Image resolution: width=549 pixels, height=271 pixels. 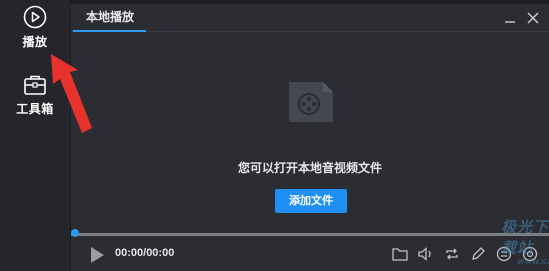 What do you see at coordinates (75, 233) in the screenshot?
I see `progress-knob` at bounding box center [75, 233].